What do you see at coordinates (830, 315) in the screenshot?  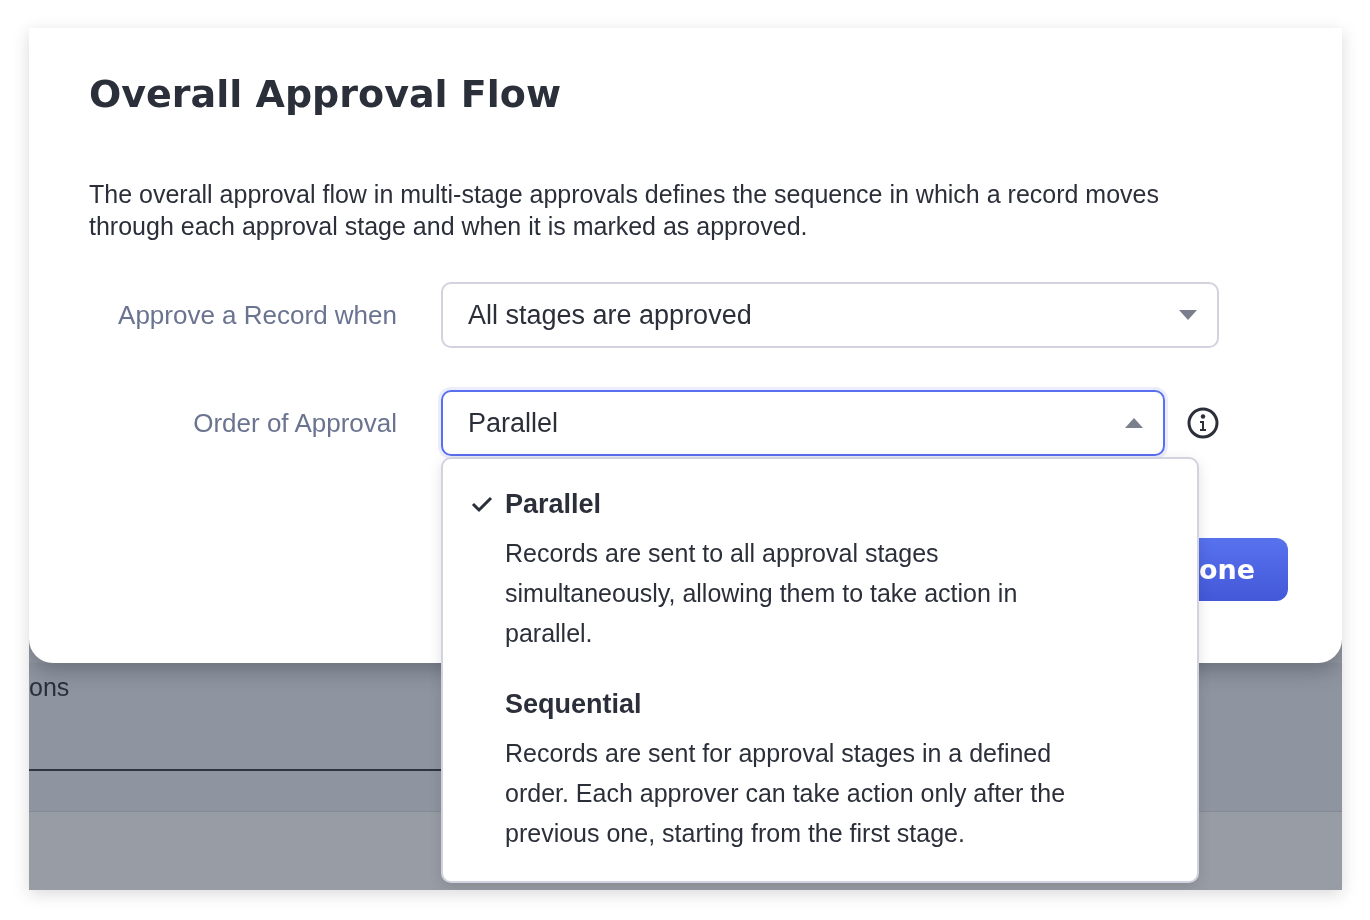 I see `dropdown-field: All stages are approved` at bounding box center [830, 315].